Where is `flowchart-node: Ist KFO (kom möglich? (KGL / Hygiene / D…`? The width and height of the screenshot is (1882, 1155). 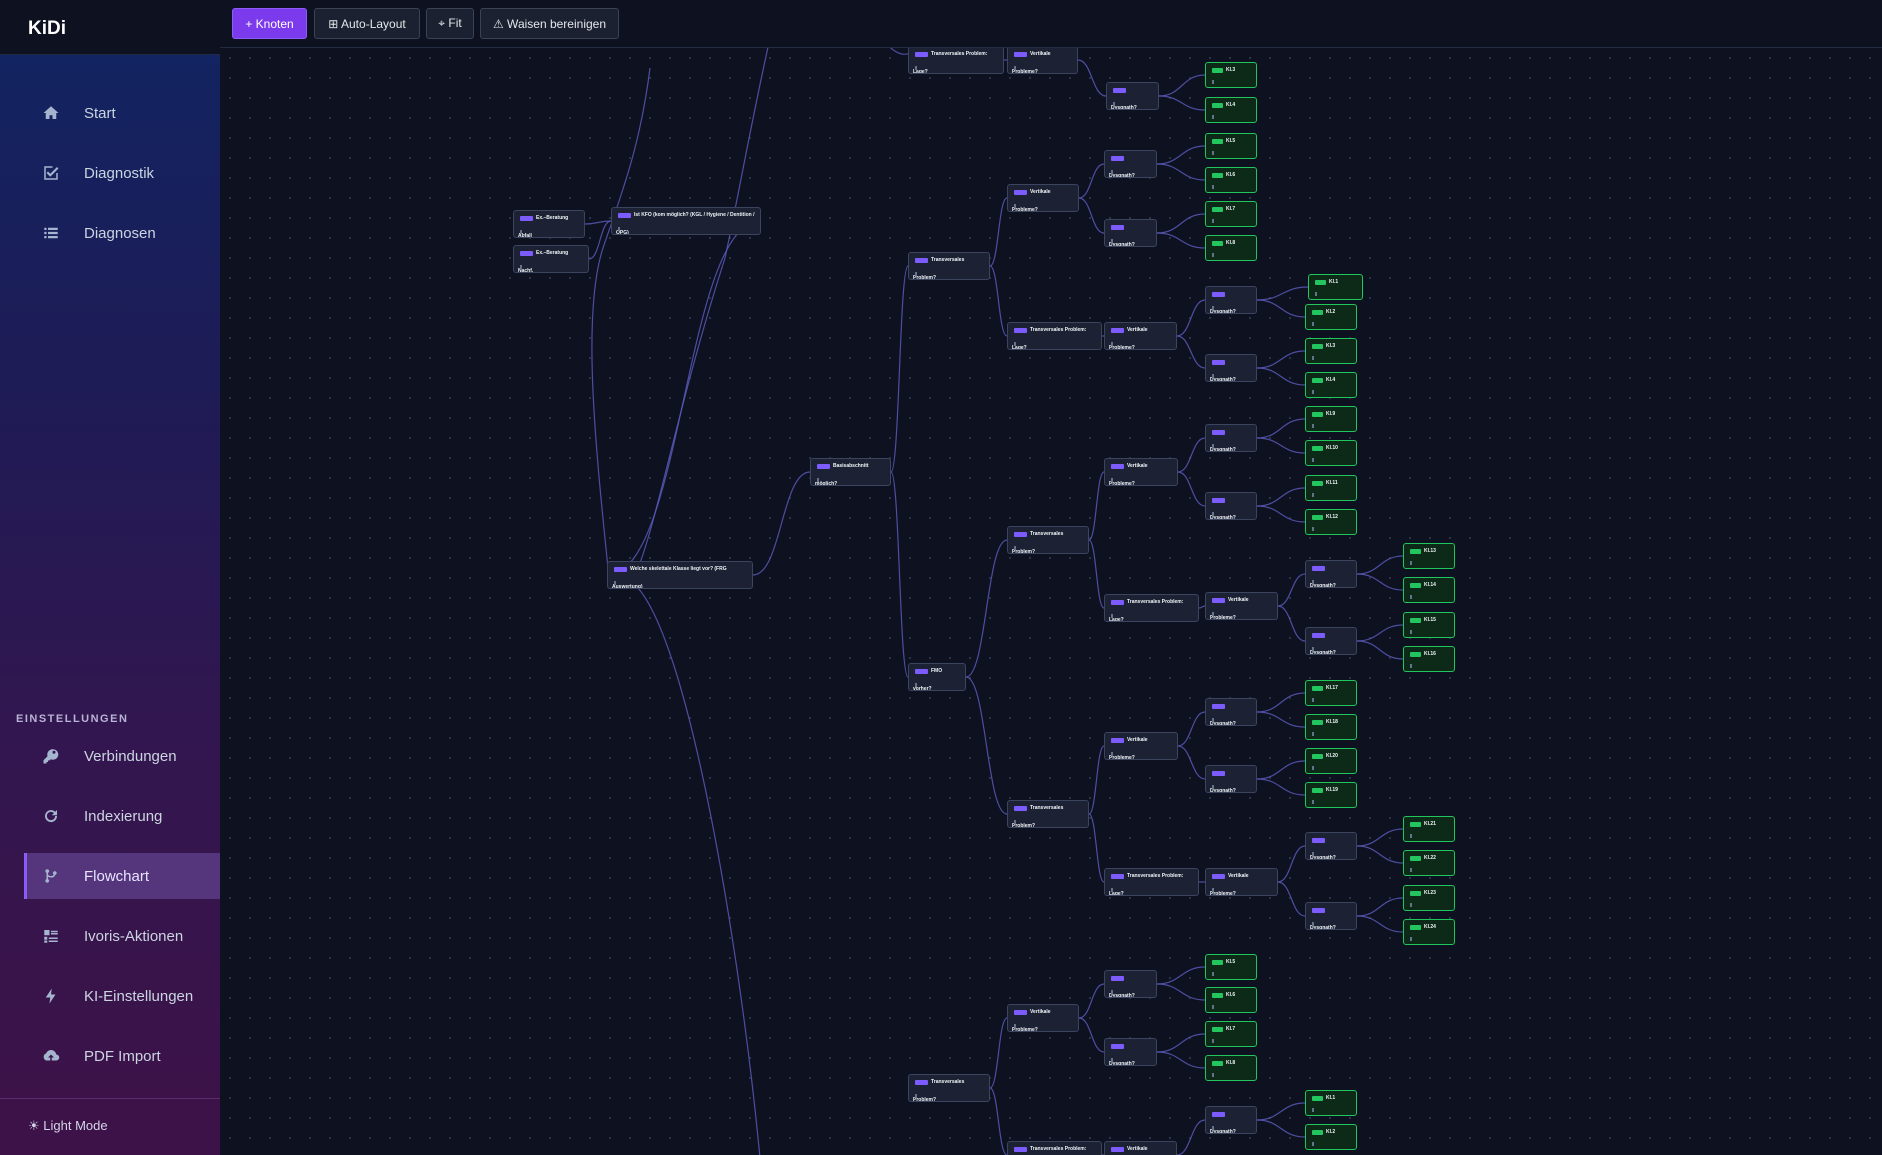
flowchart-node: Ist KFO (kom möglich? (KGL / Hygiene / D… is located at coordinates (686, 221).